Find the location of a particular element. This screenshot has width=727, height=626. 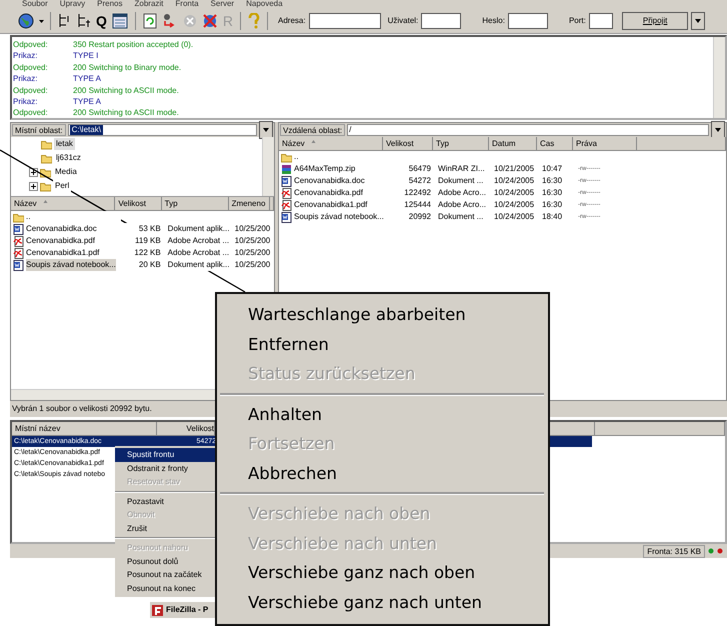

cancel-icon is located at coordinates (189, 21).